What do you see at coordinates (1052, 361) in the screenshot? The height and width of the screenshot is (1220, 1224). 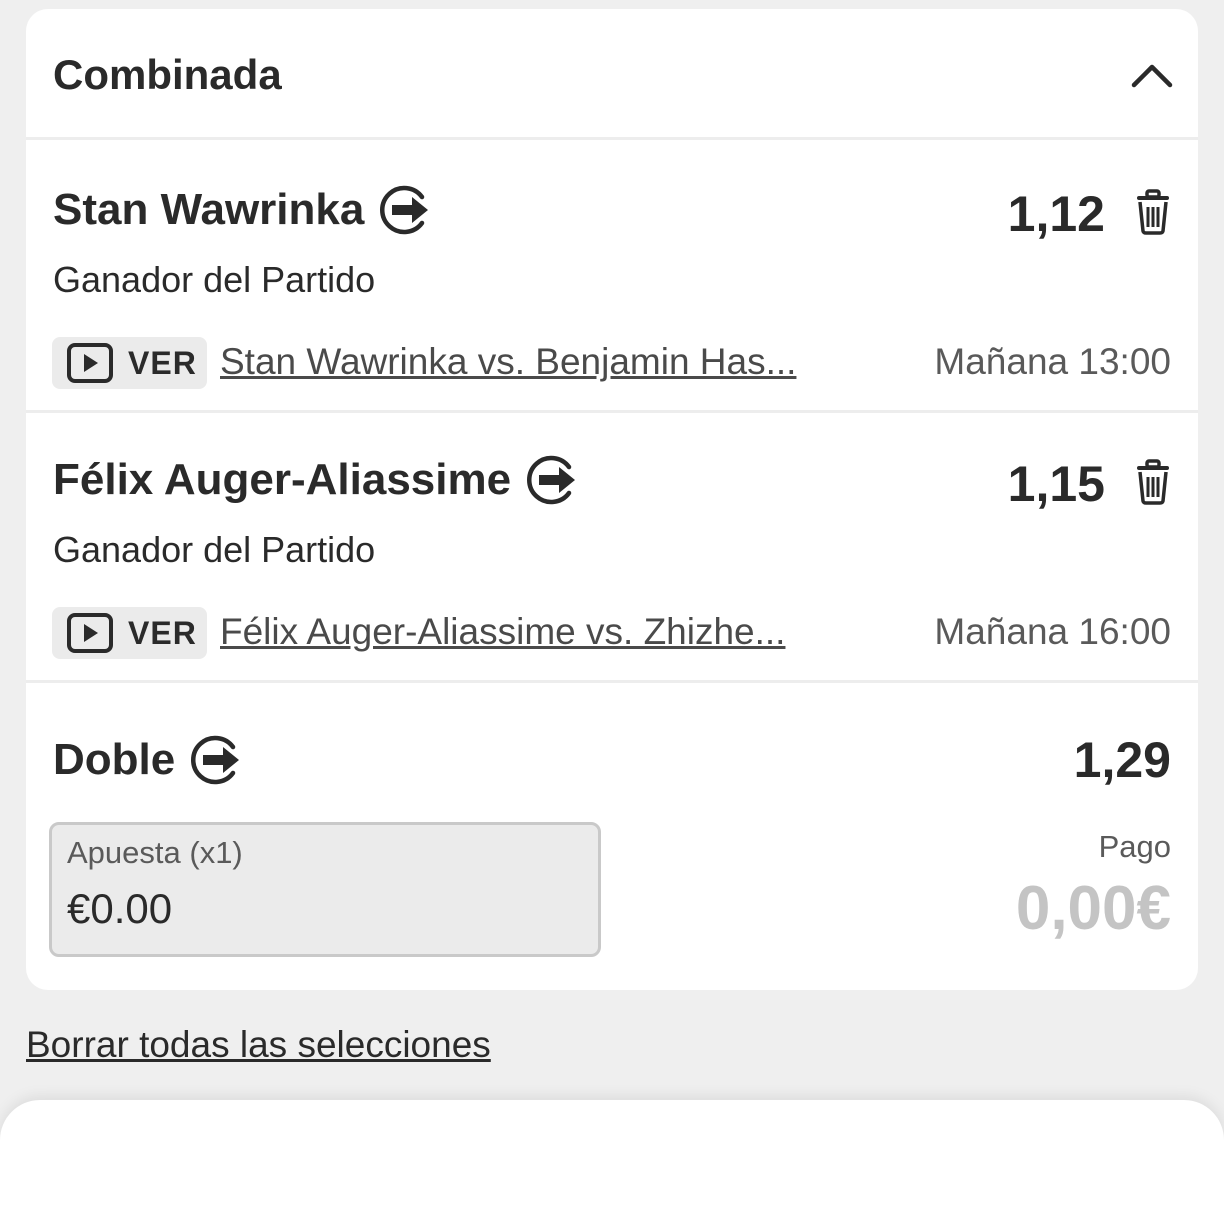 I see `event-time: Mañana 13:00` at bounding box center [1052, 361].